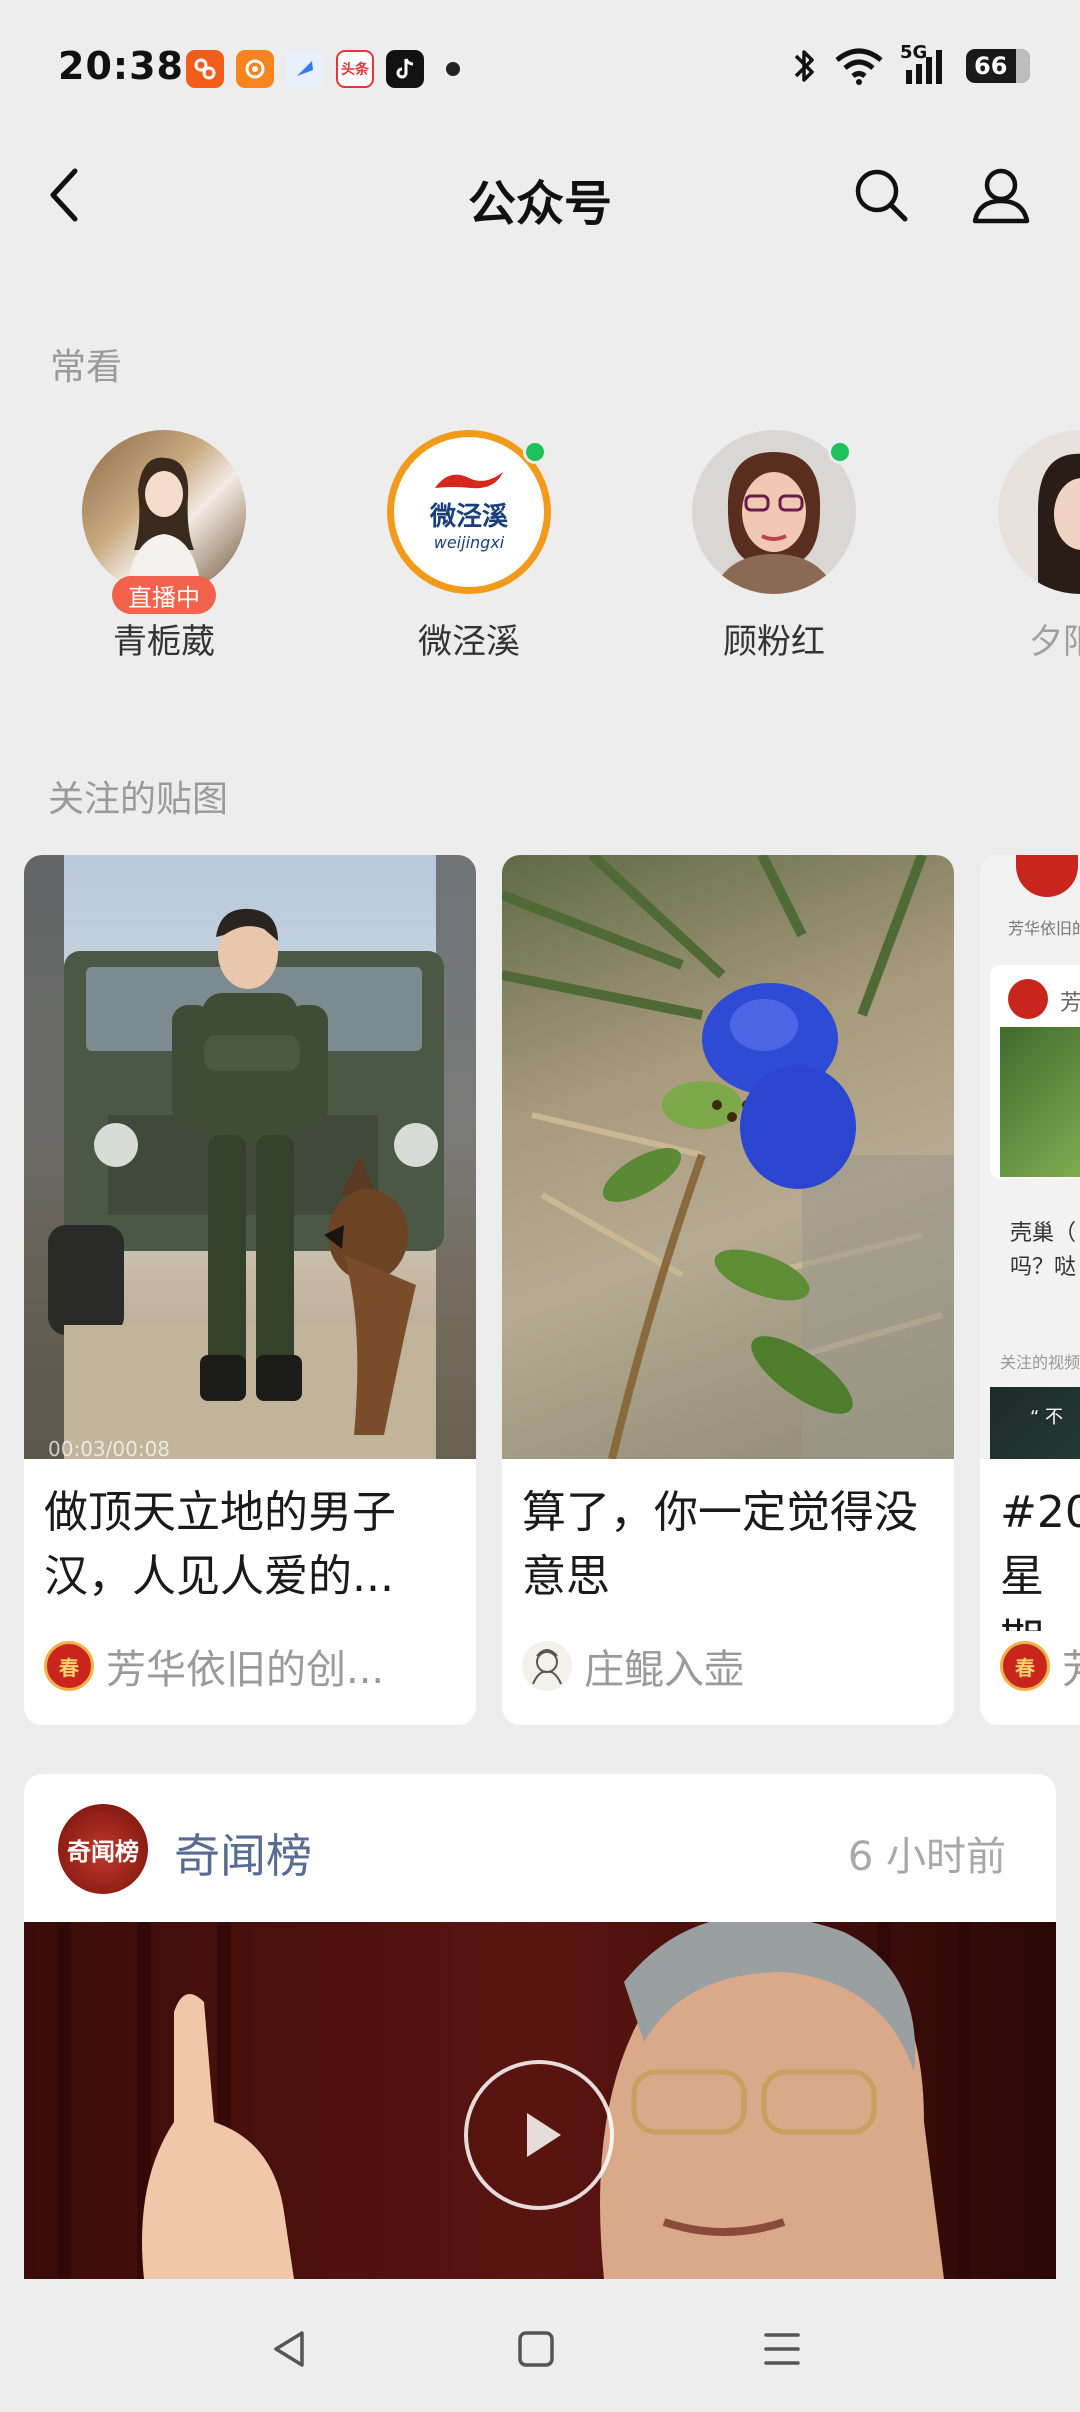 This screenshot has width=1080, height=2412. I want to click on system-navigation-bar, so click(540, 2345).